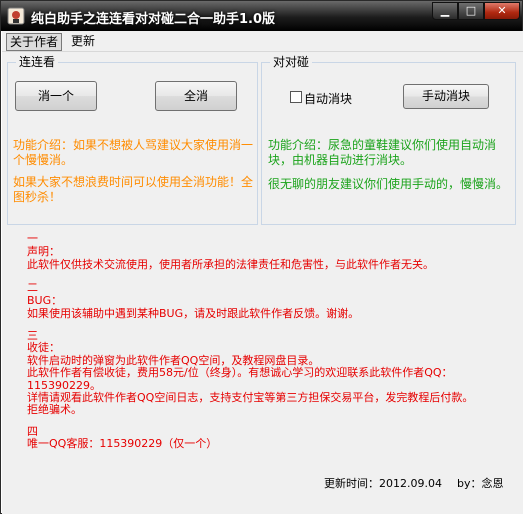  What do you see at coordinates (43, 347) in the screenshot?
I see `section-3-title: 收徒：` at bounding box center [43, 347].